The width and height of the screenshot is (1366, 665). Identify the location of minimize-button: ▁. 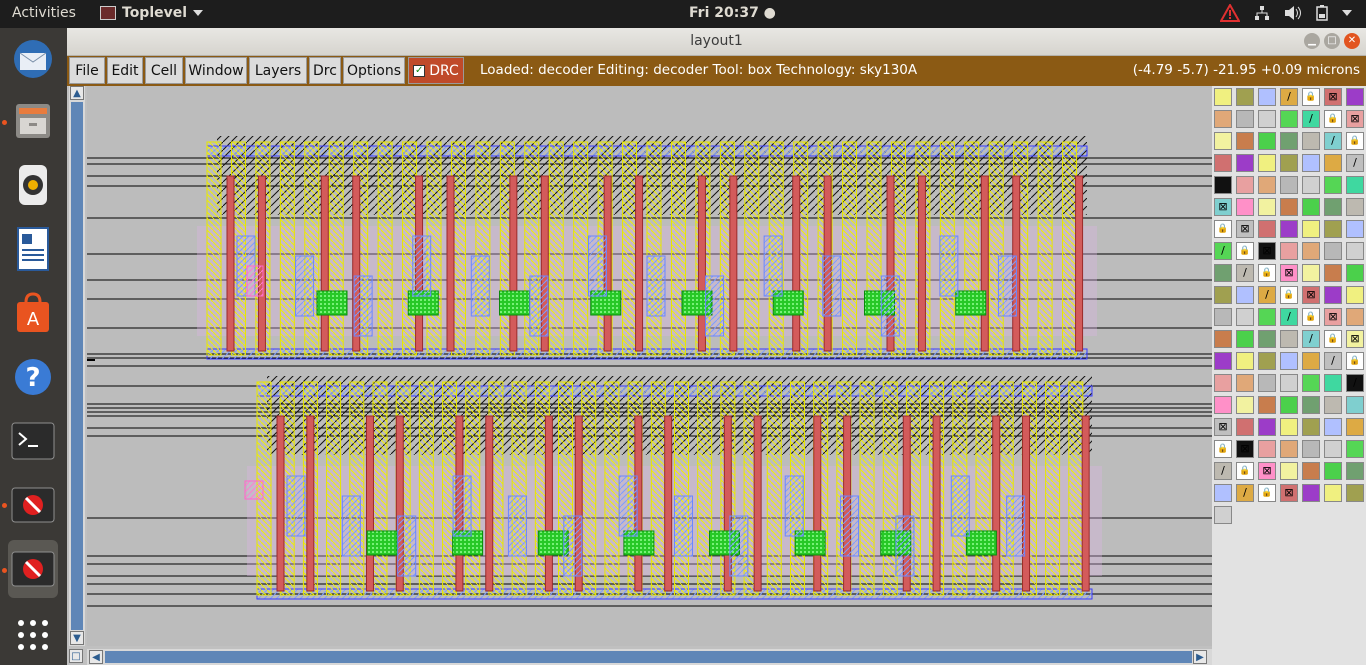
(1312, 41).